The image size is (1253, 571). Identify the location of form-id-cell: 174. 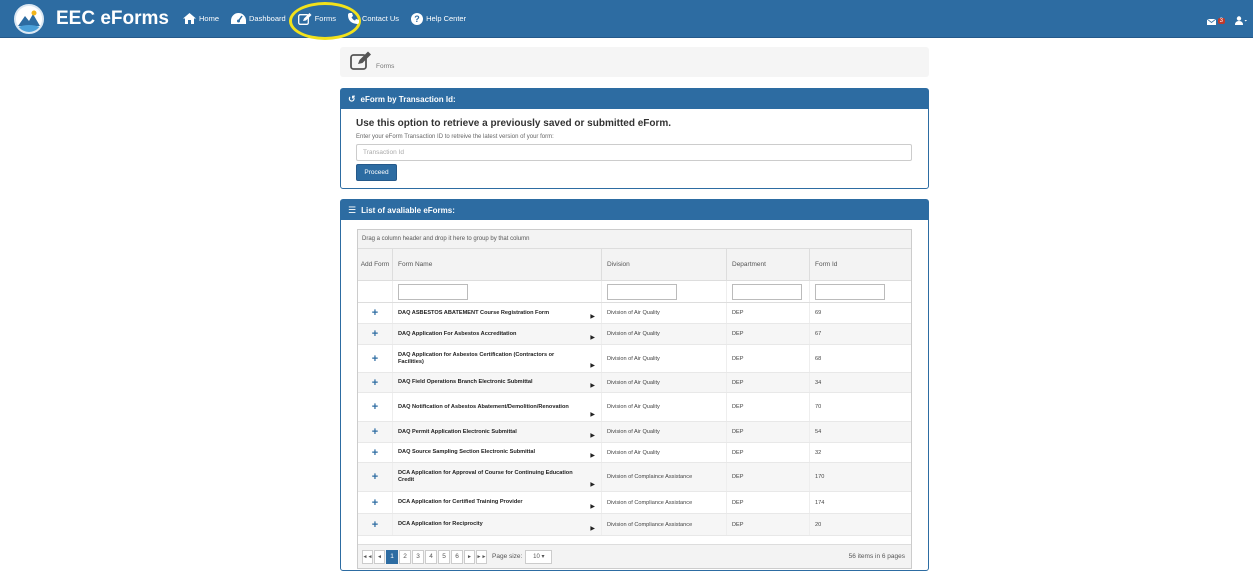
(820, 502).